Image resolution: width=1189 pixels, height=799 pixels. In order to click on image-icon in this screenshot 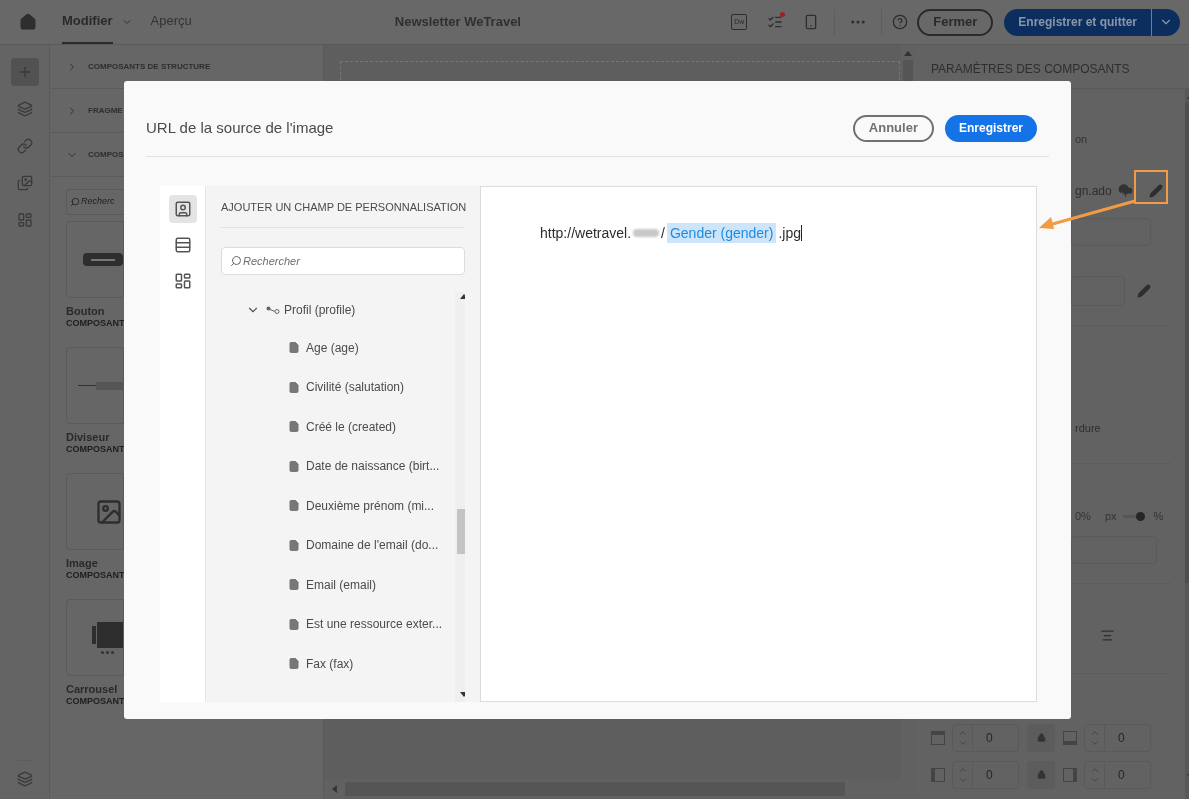, I will do `click(109, 511)`.